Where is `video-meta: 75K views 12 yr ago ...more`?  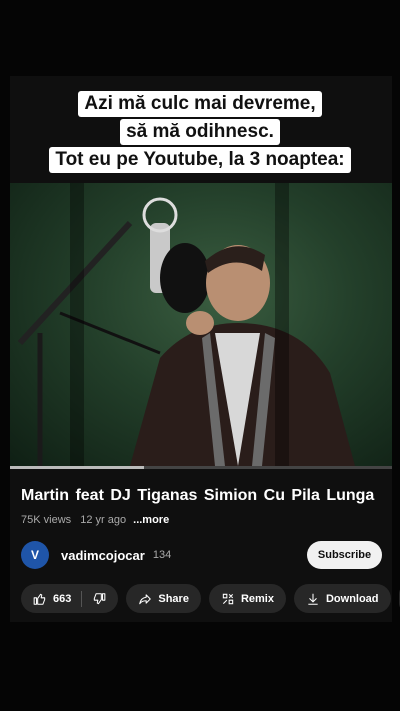 video-meta: 75K views 12 yr ago ...more is located at coordinates (95, 520).